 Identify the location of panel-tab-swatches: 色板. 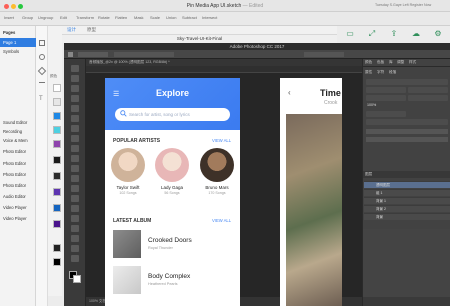
(380, 62).